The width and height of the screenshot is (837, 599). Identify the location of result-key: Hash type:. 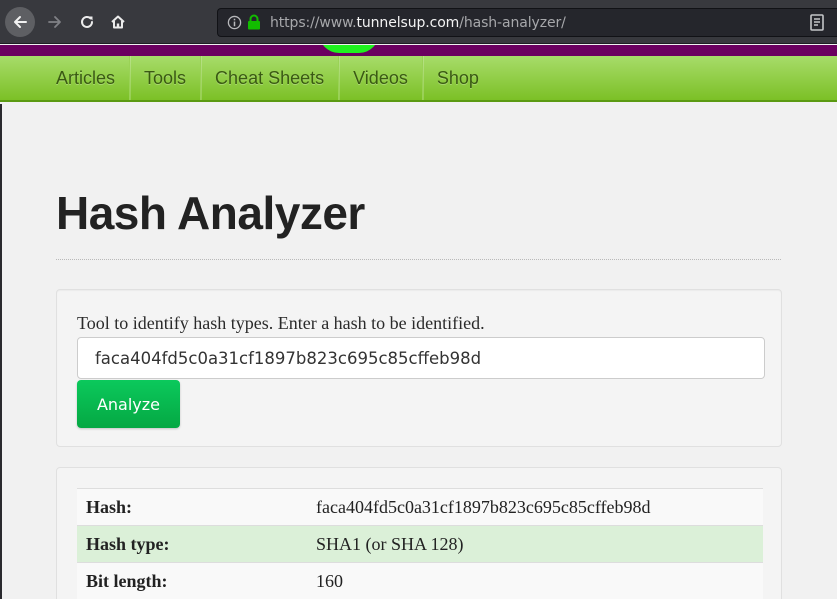
(128, 543).